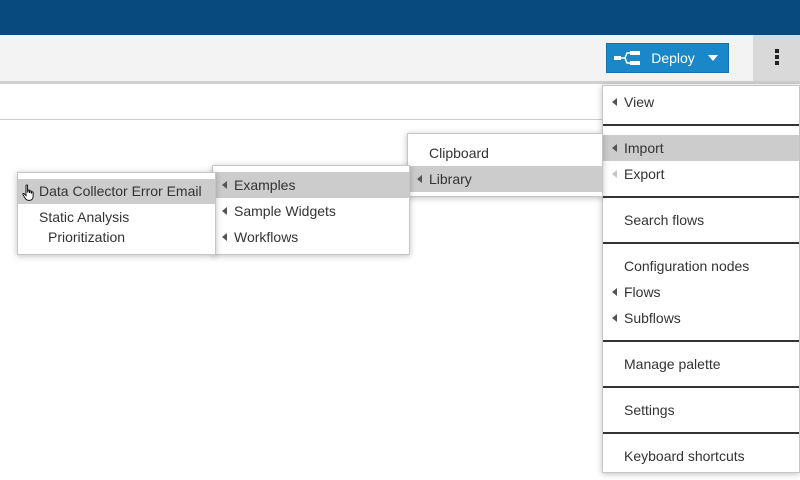  Describe the element at coordinates (84, 217) in the screenshot. I see `menu-item-label: Static Analysis` at that location.